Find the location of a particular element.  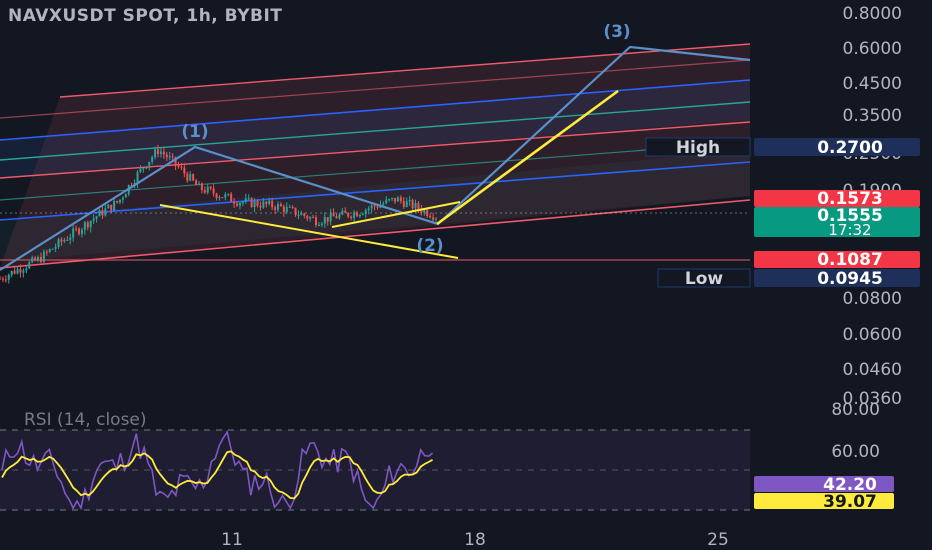

rsi-pane is located at coordinates (375, 470).